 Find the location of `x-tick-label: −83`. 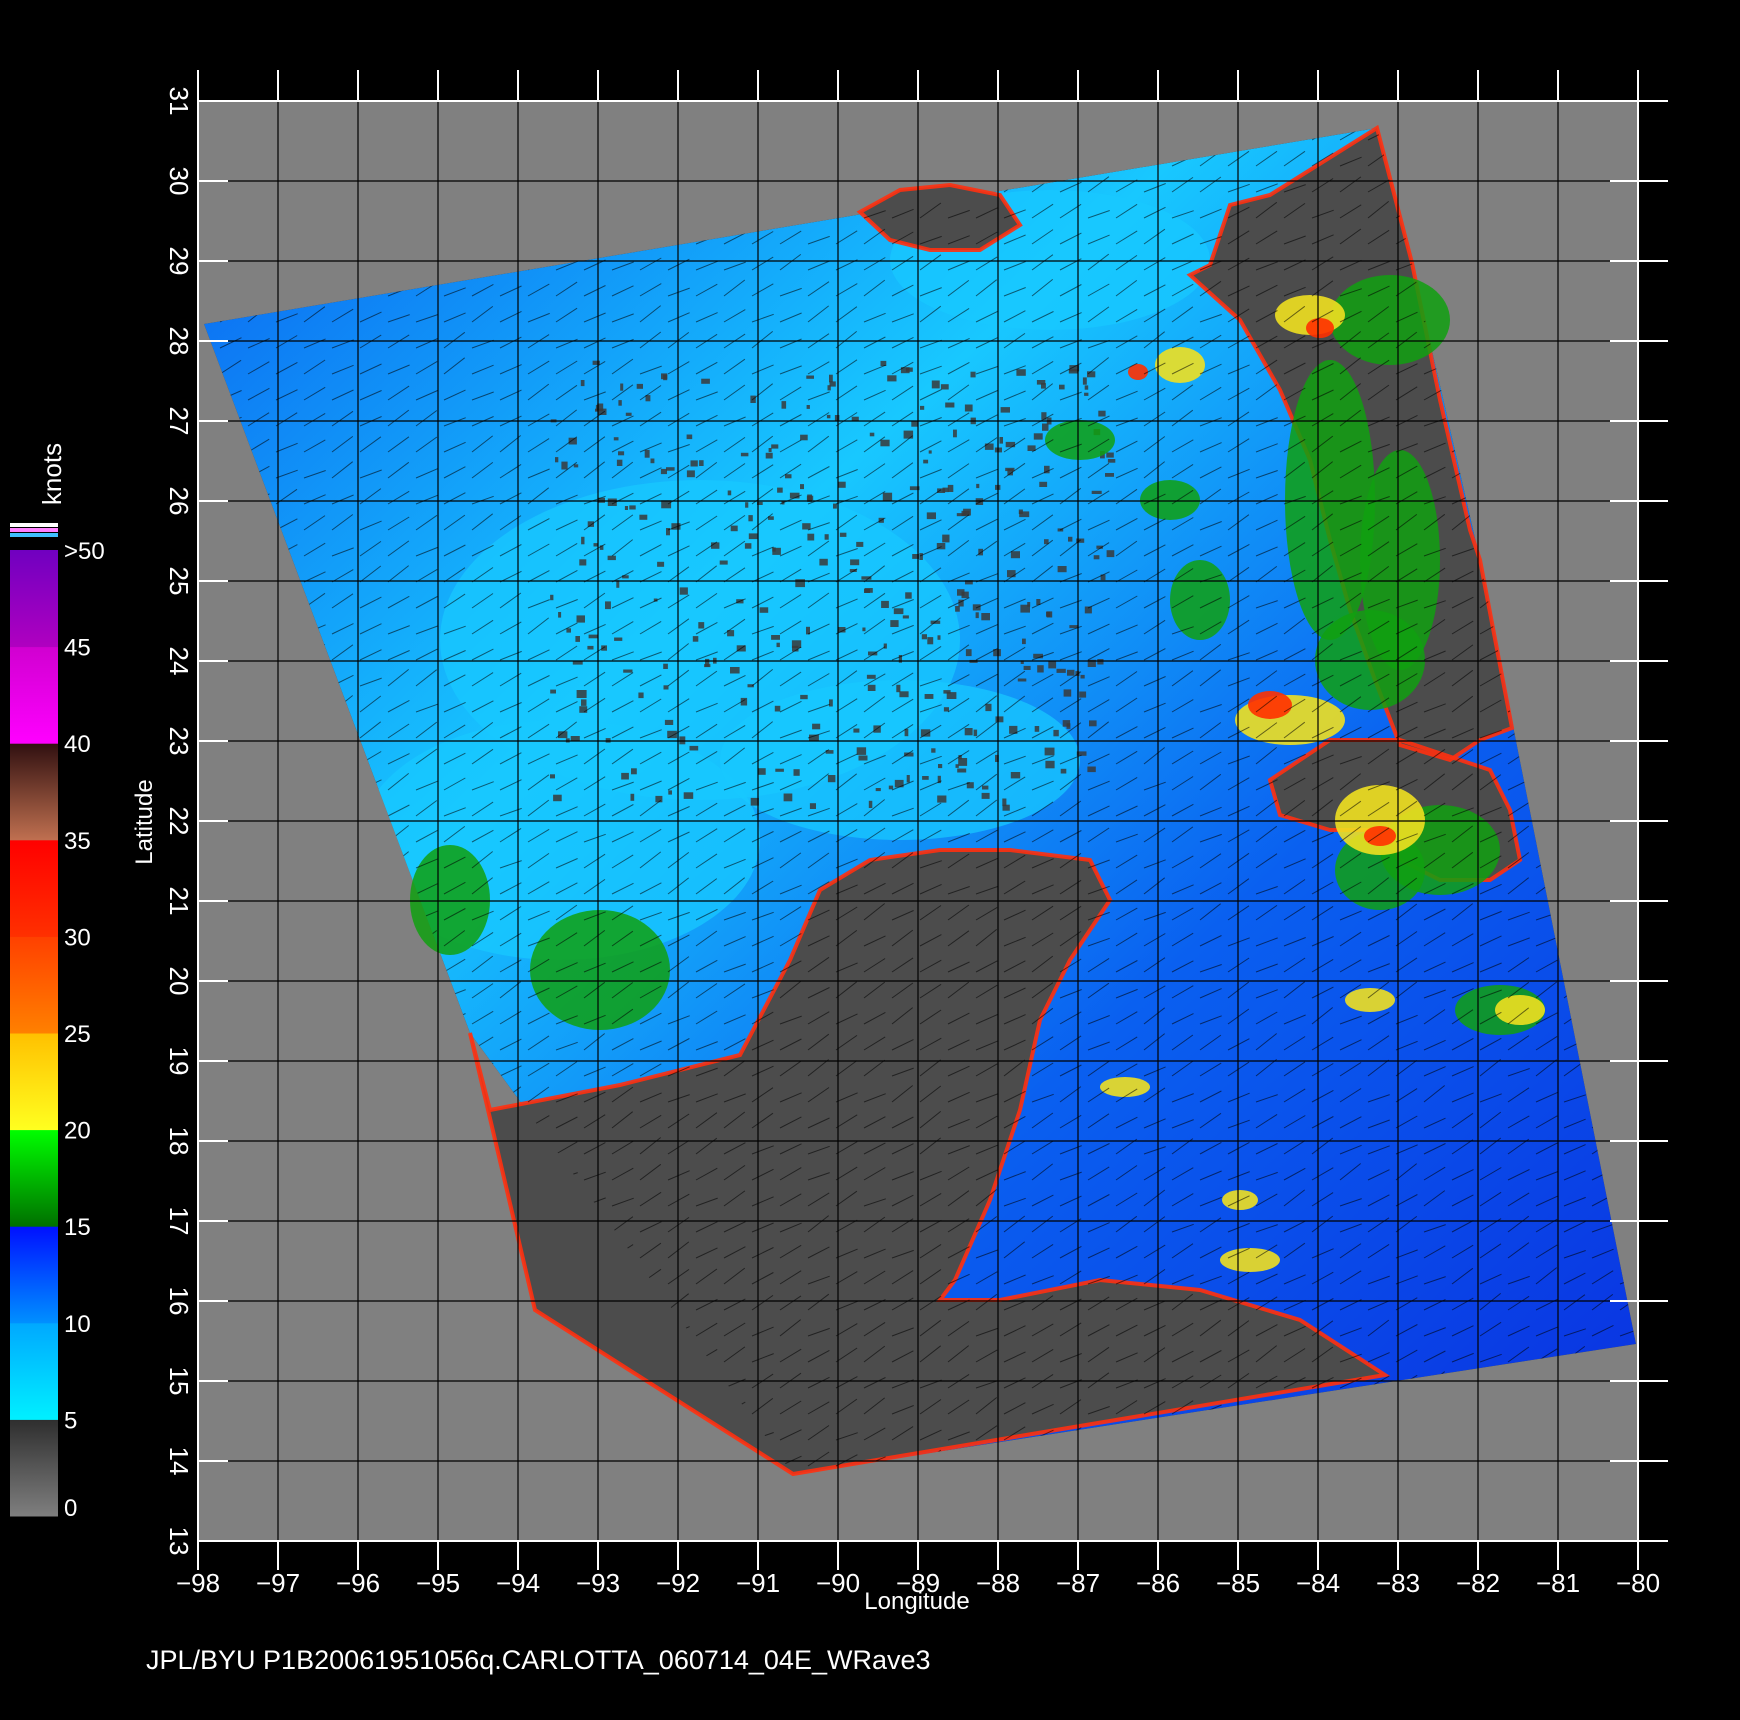

x-tick-label: −83 is located at coordinates (1398, 1583).